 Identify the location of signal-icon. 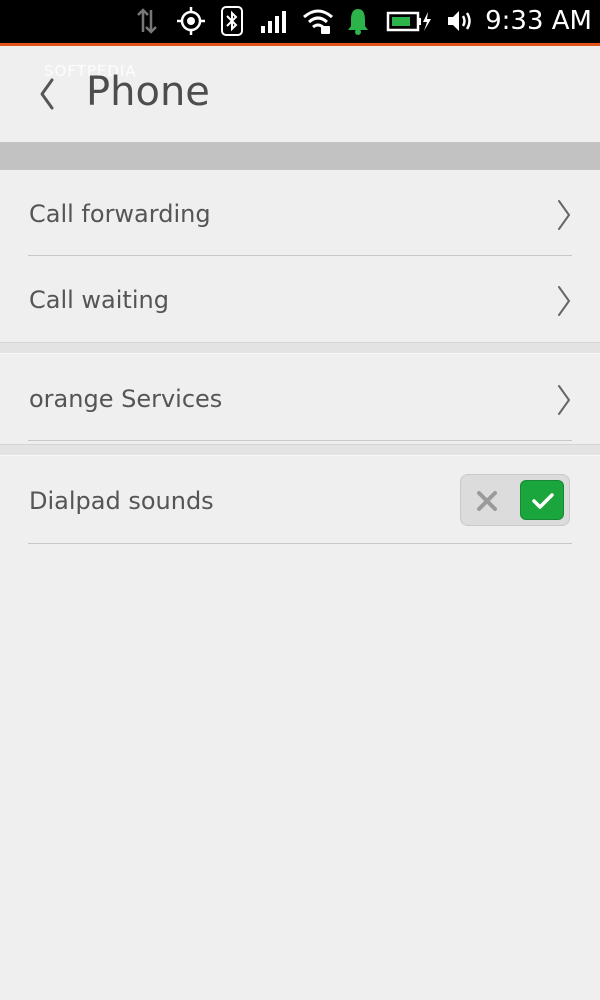
(274, 23).